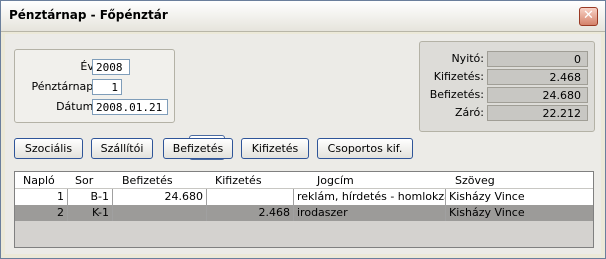  I want to click on window-title: Pénztárnap - Főpénztár, so click(88, 15).